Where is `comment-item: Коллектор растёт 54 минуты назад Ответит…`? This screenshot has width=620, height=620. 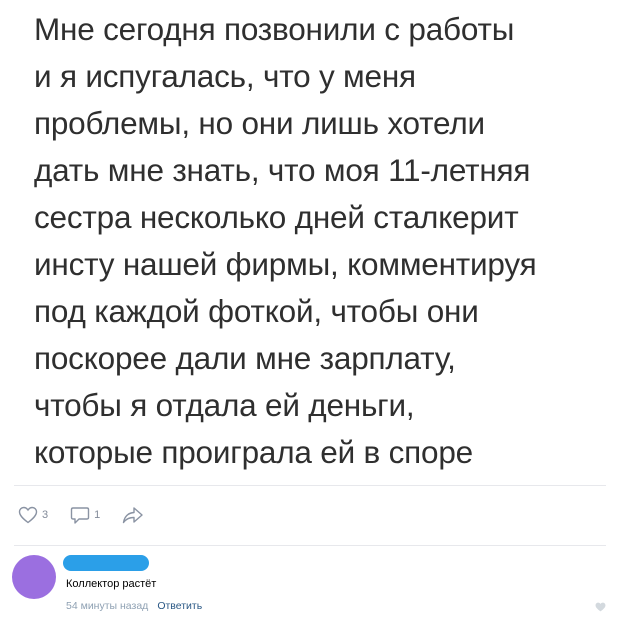
comment-item: Коллектор растёт 54 минуты назад Ответит… is located at coordinates (310, 583).